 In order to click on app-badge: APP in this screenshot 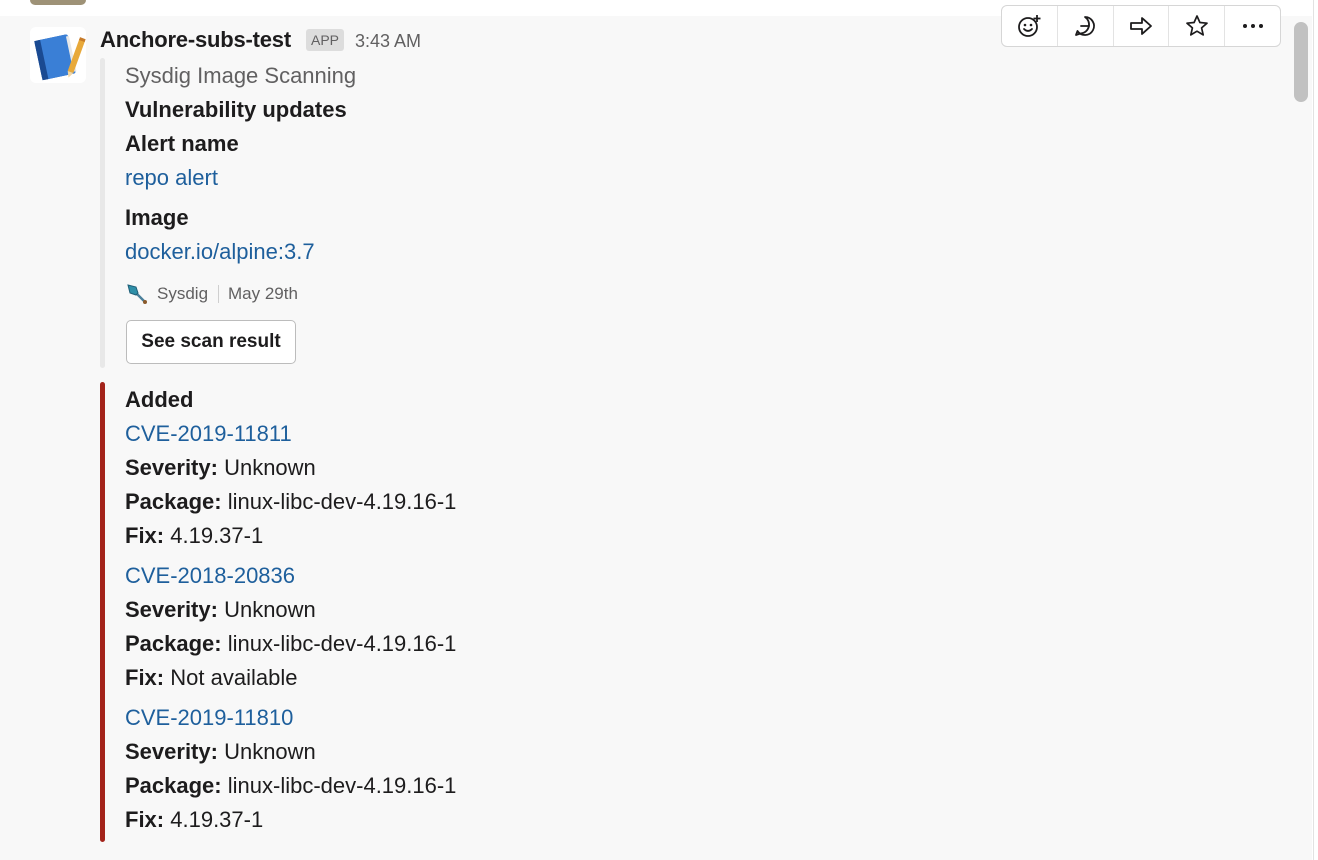, I will do `click(325, 40)`.